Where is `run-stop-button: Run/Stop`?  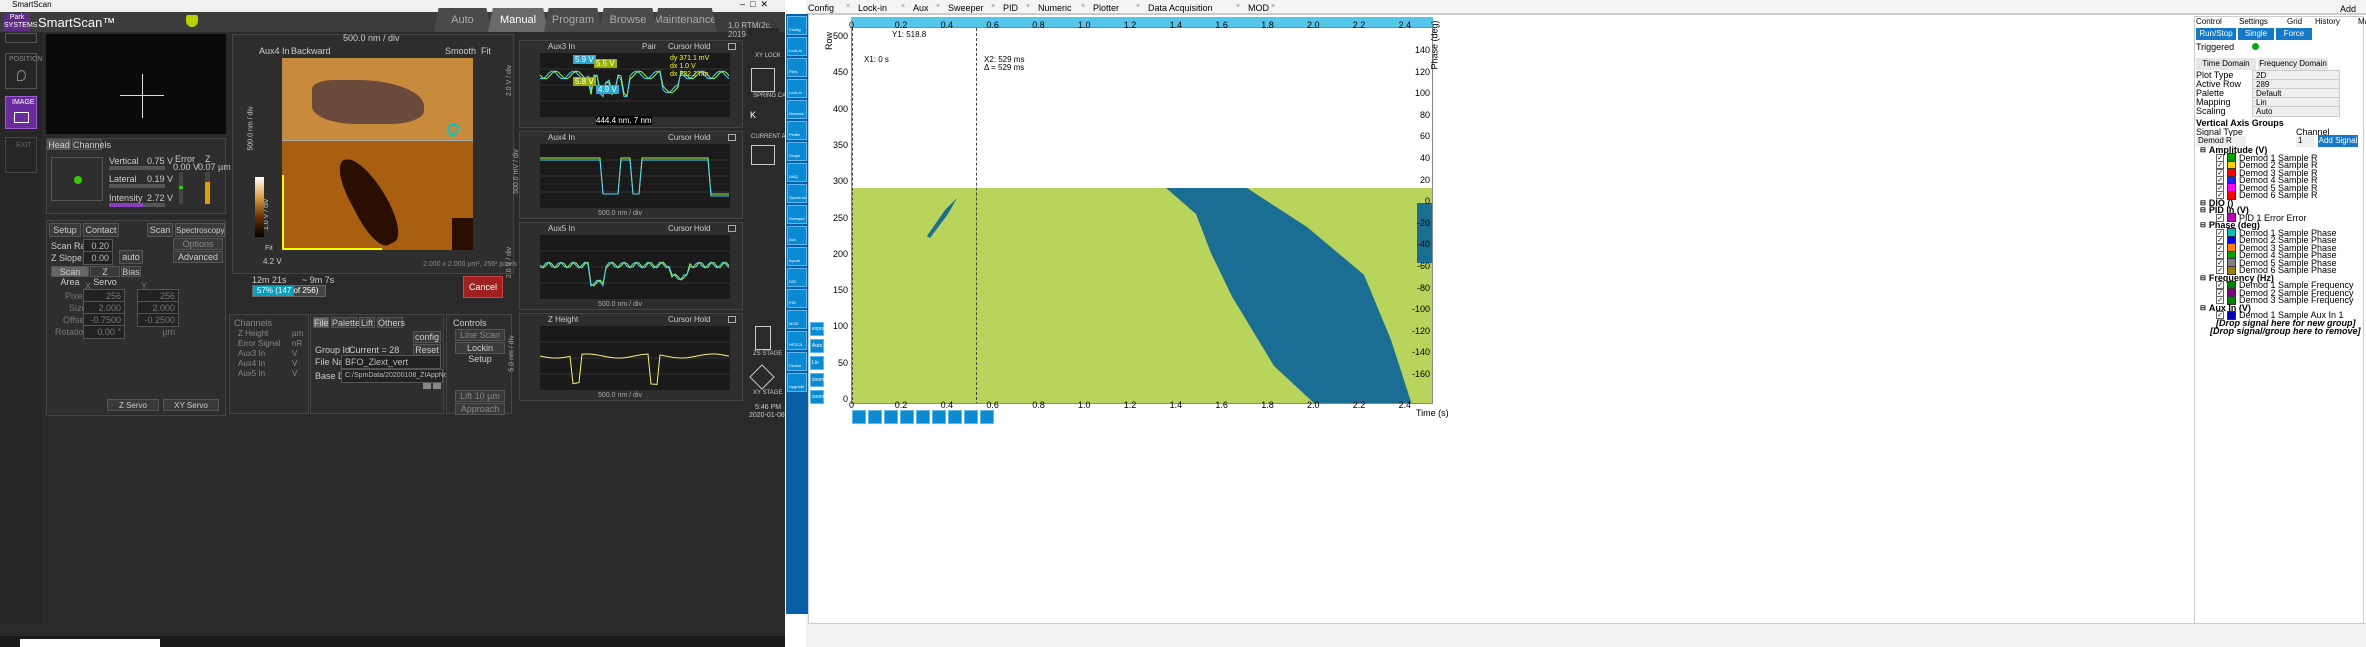 run-stop-button: Run/Stop is located at coordinates (2216, 34).